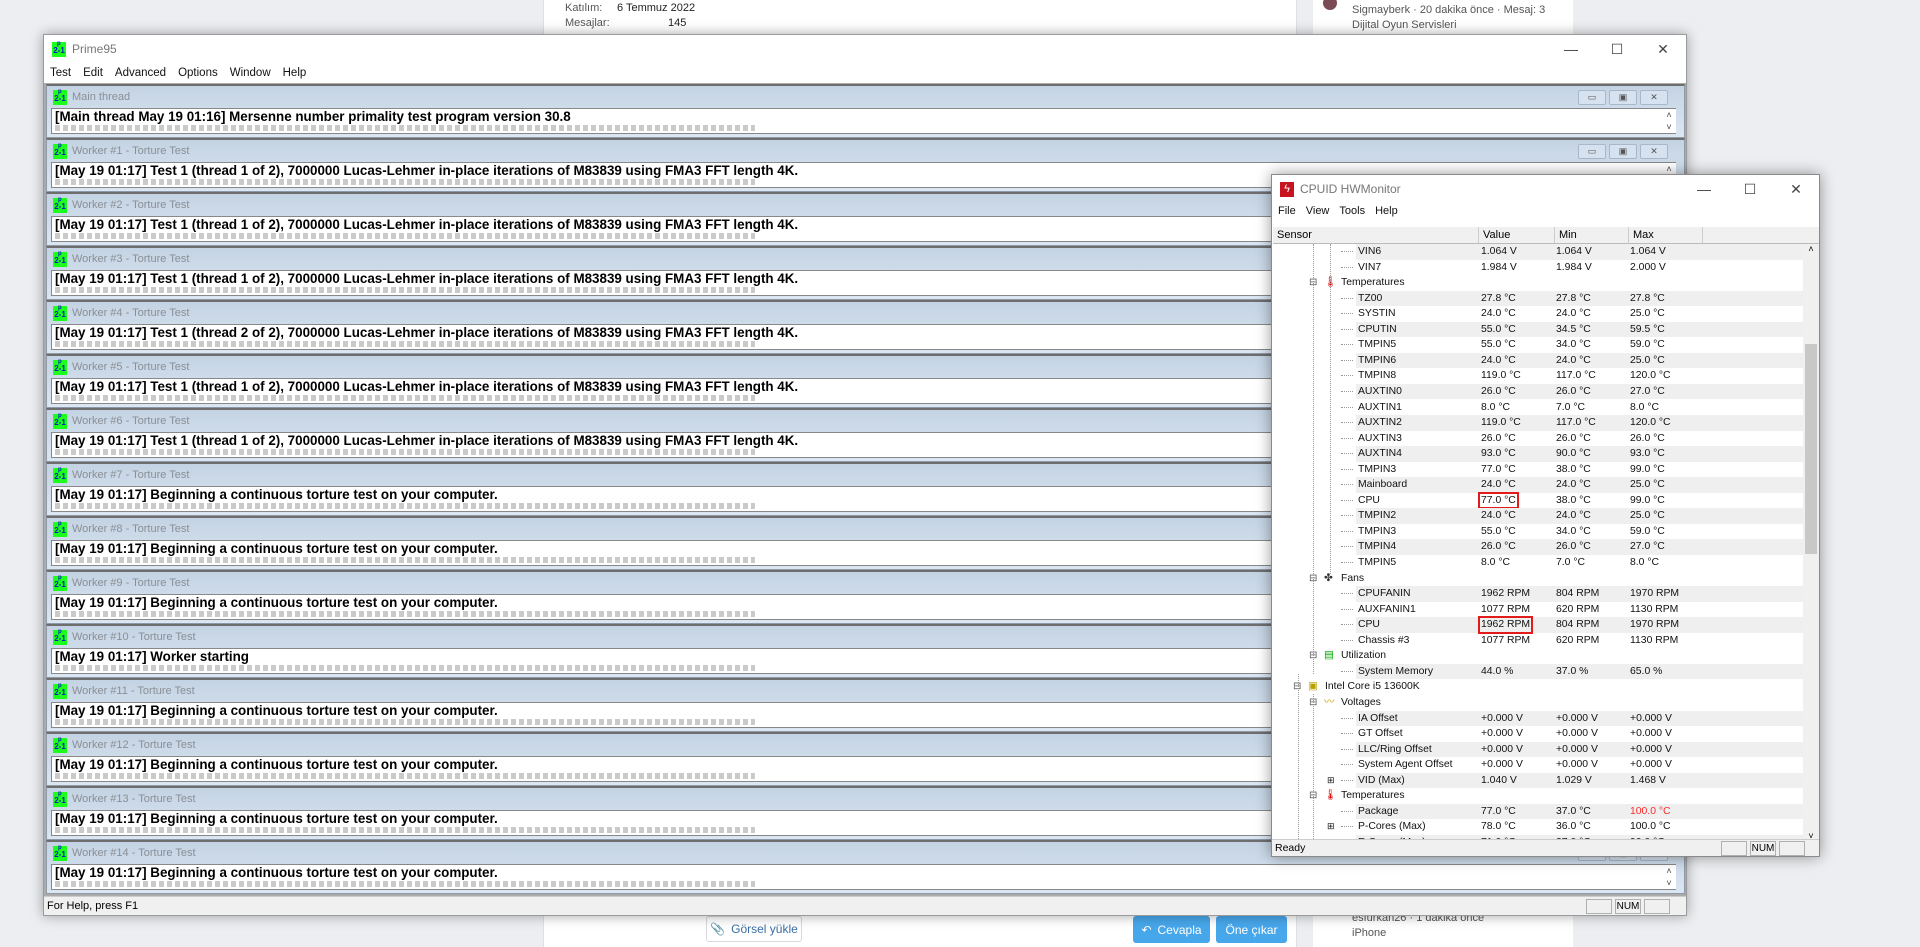 The image size is (1920, 947). I want to click on sensor-row: CPU 77.0 °C 38.0 °C 99.0 °C, so click(1538, 500).